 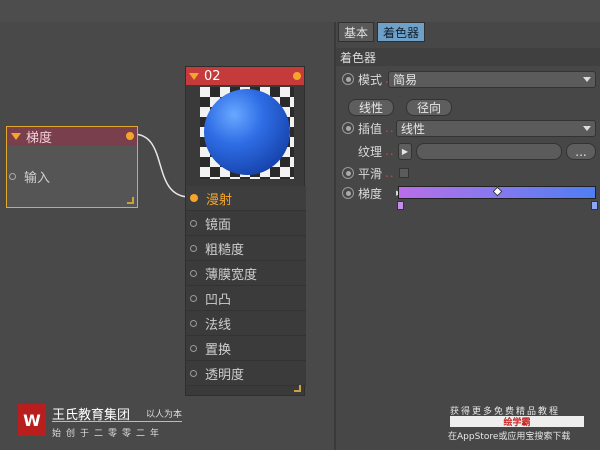 I want to click on tab-basic: 基本, so click(x=356, y=32).